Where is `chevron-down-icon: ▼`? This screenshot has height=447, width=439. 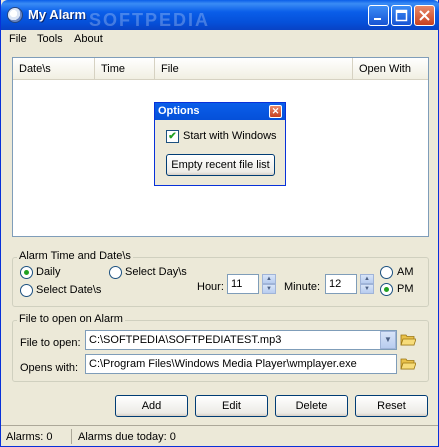 chevron-down-icon: ▼ is located at coordinates (388, 339).